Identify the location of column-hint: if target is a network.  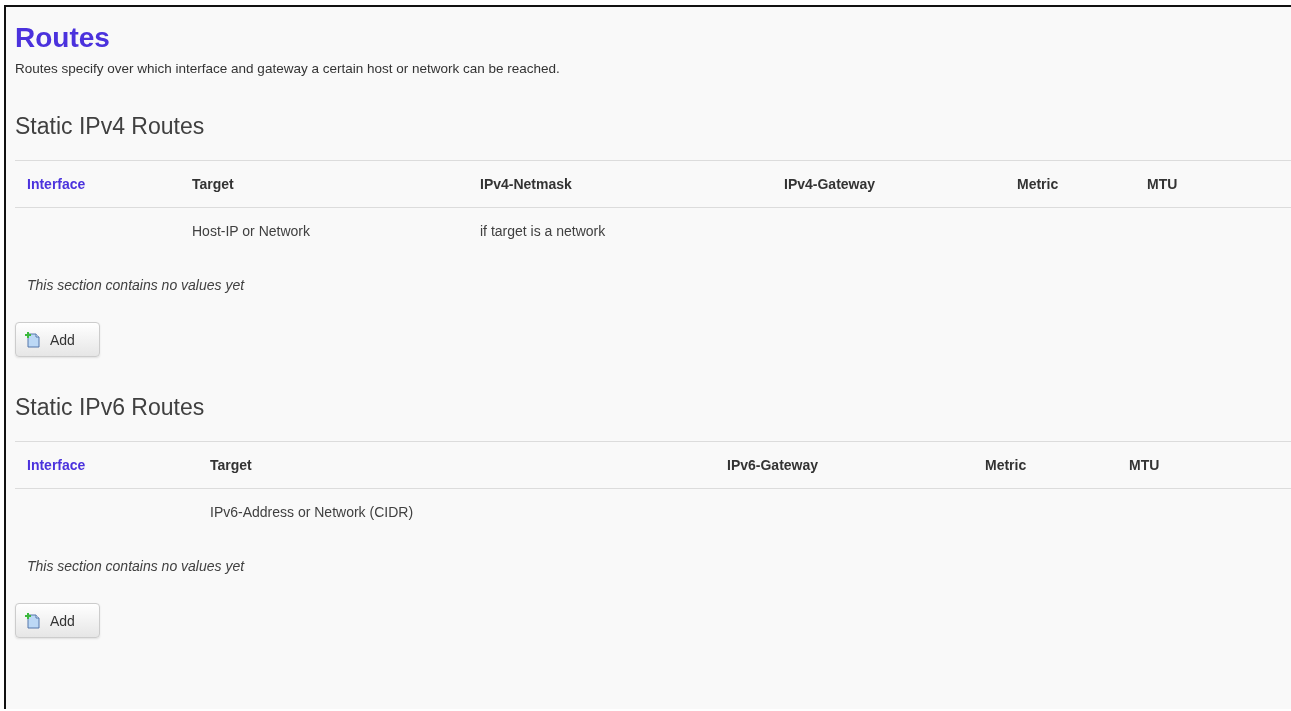
(543, 231).